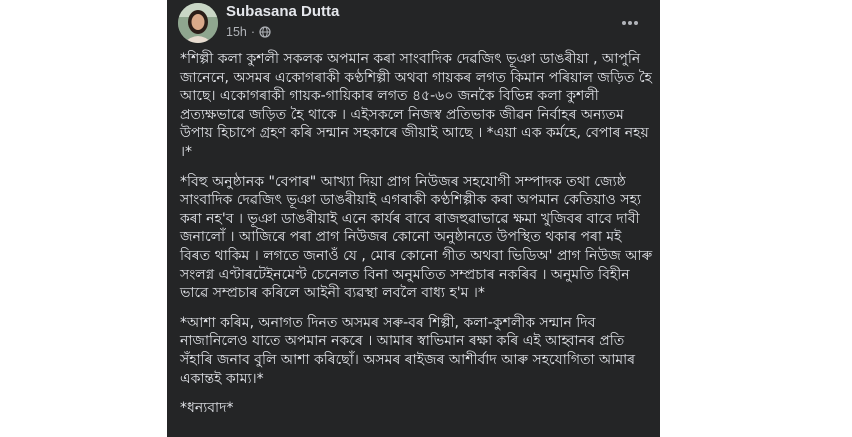 This screenshot has height=437, width=852. Describe the element at coordinates (248, 32) in the screenshot. I see `post-meta: 15h ·` at that location.